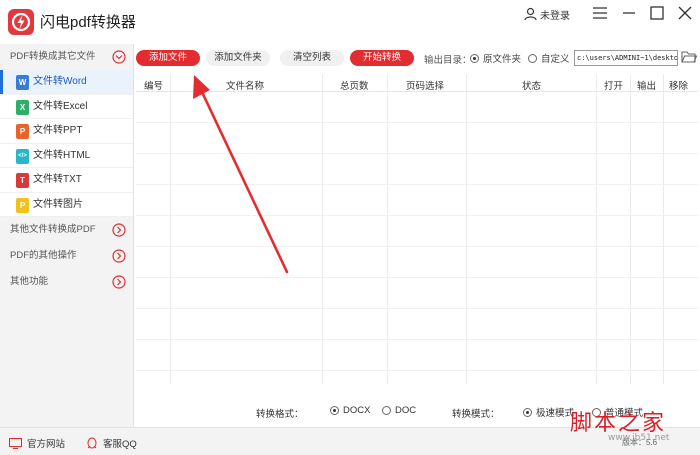  I want to click on sidebar-item-to-image: P 文件转图片, so click(66, 204).